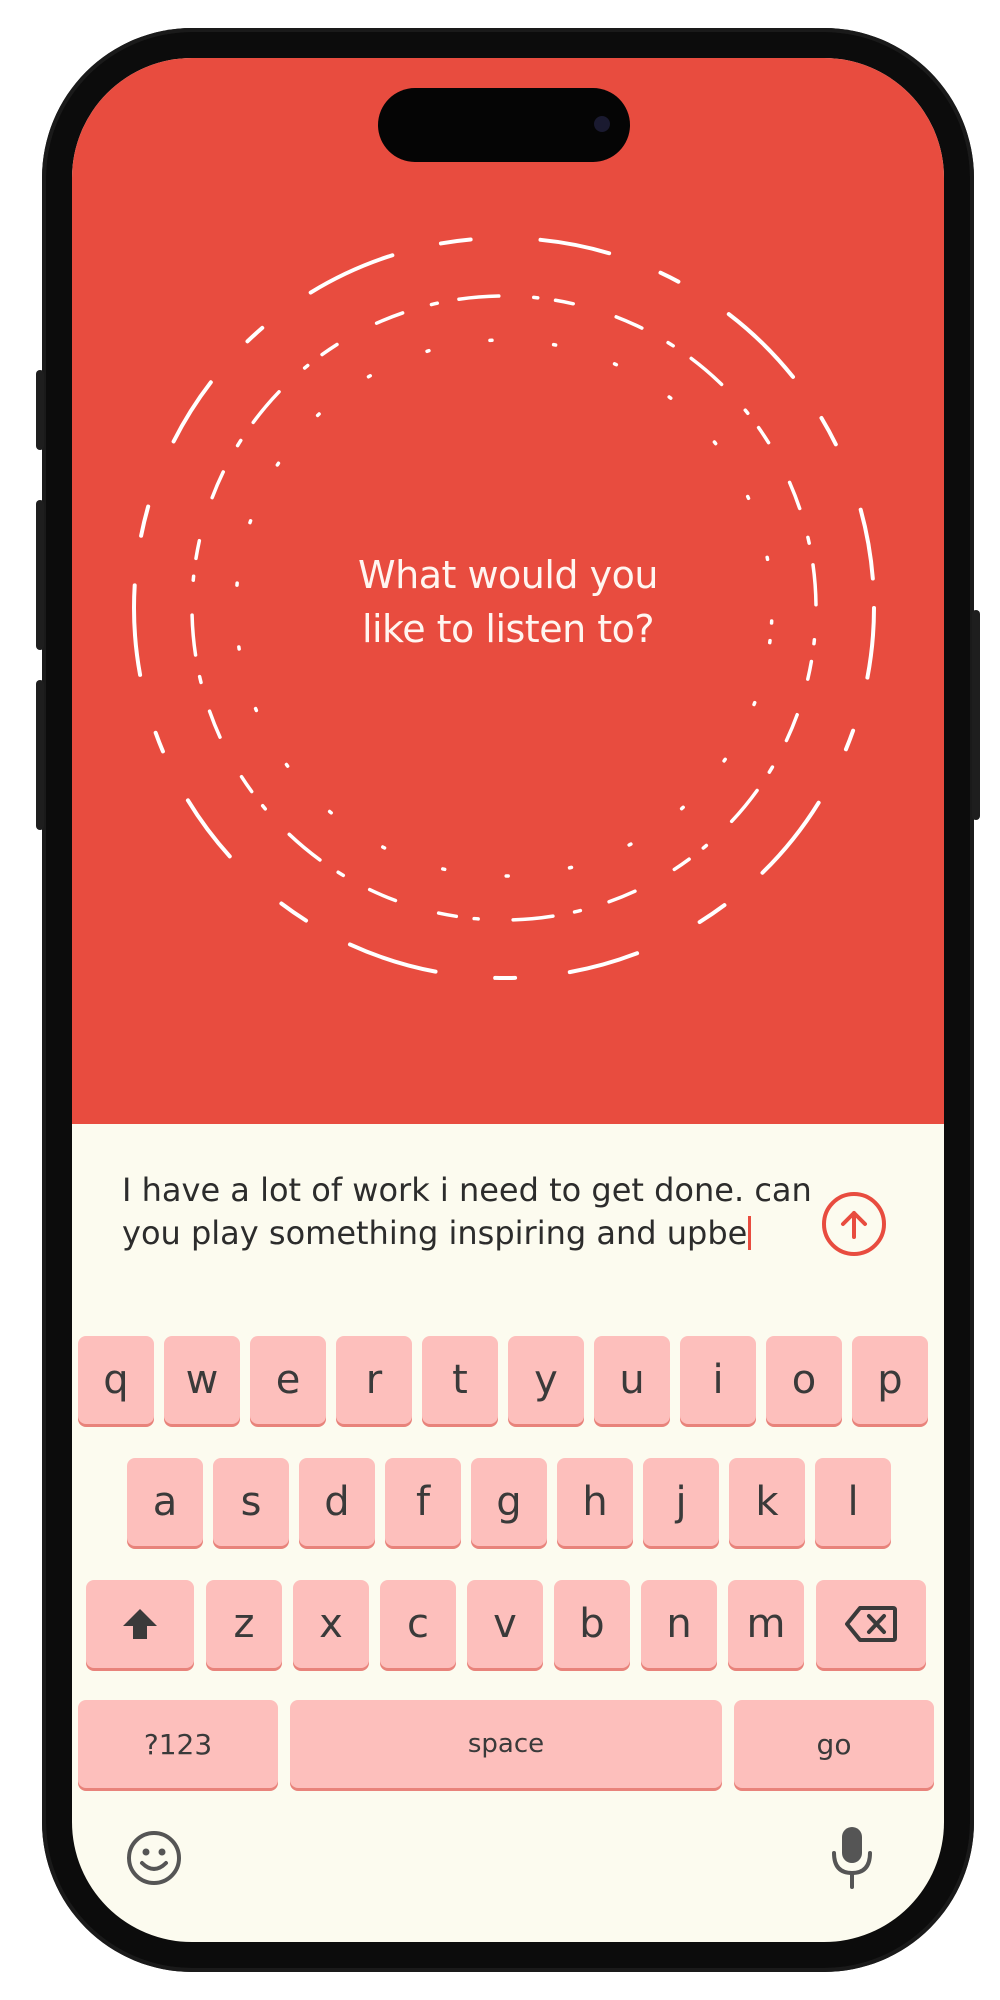  I want to click on shift-key, so click(140, 1624).